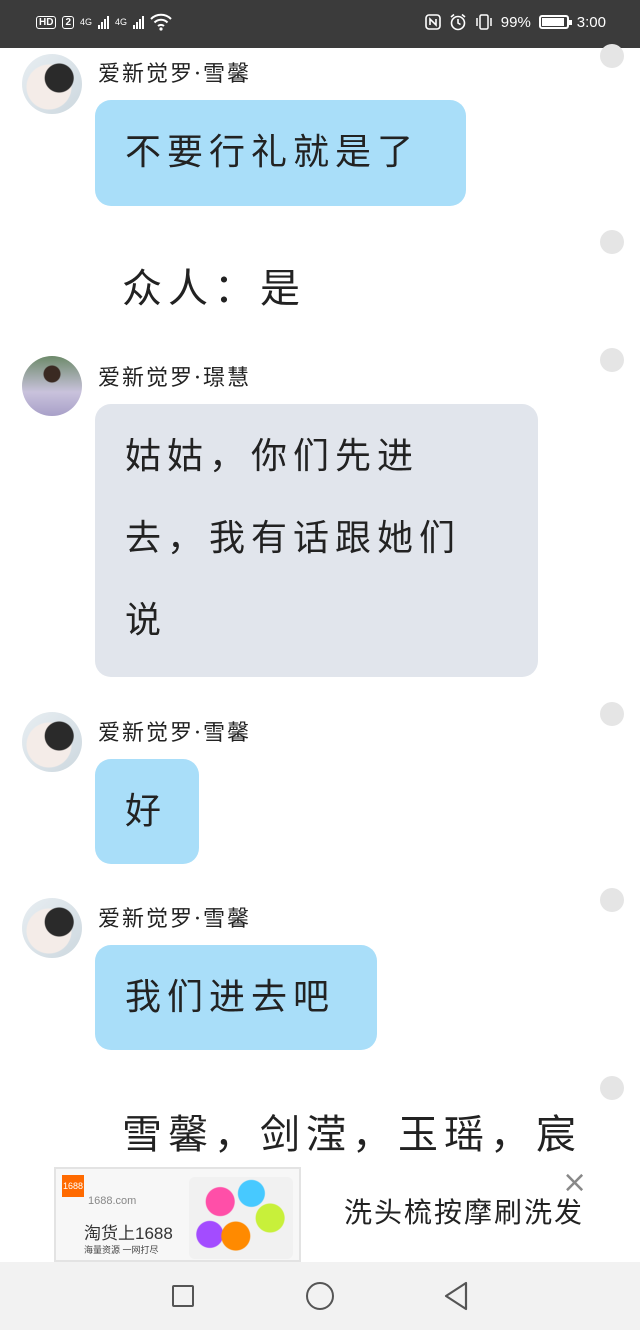  I want to click on wifi-icon, so click(161, 22).